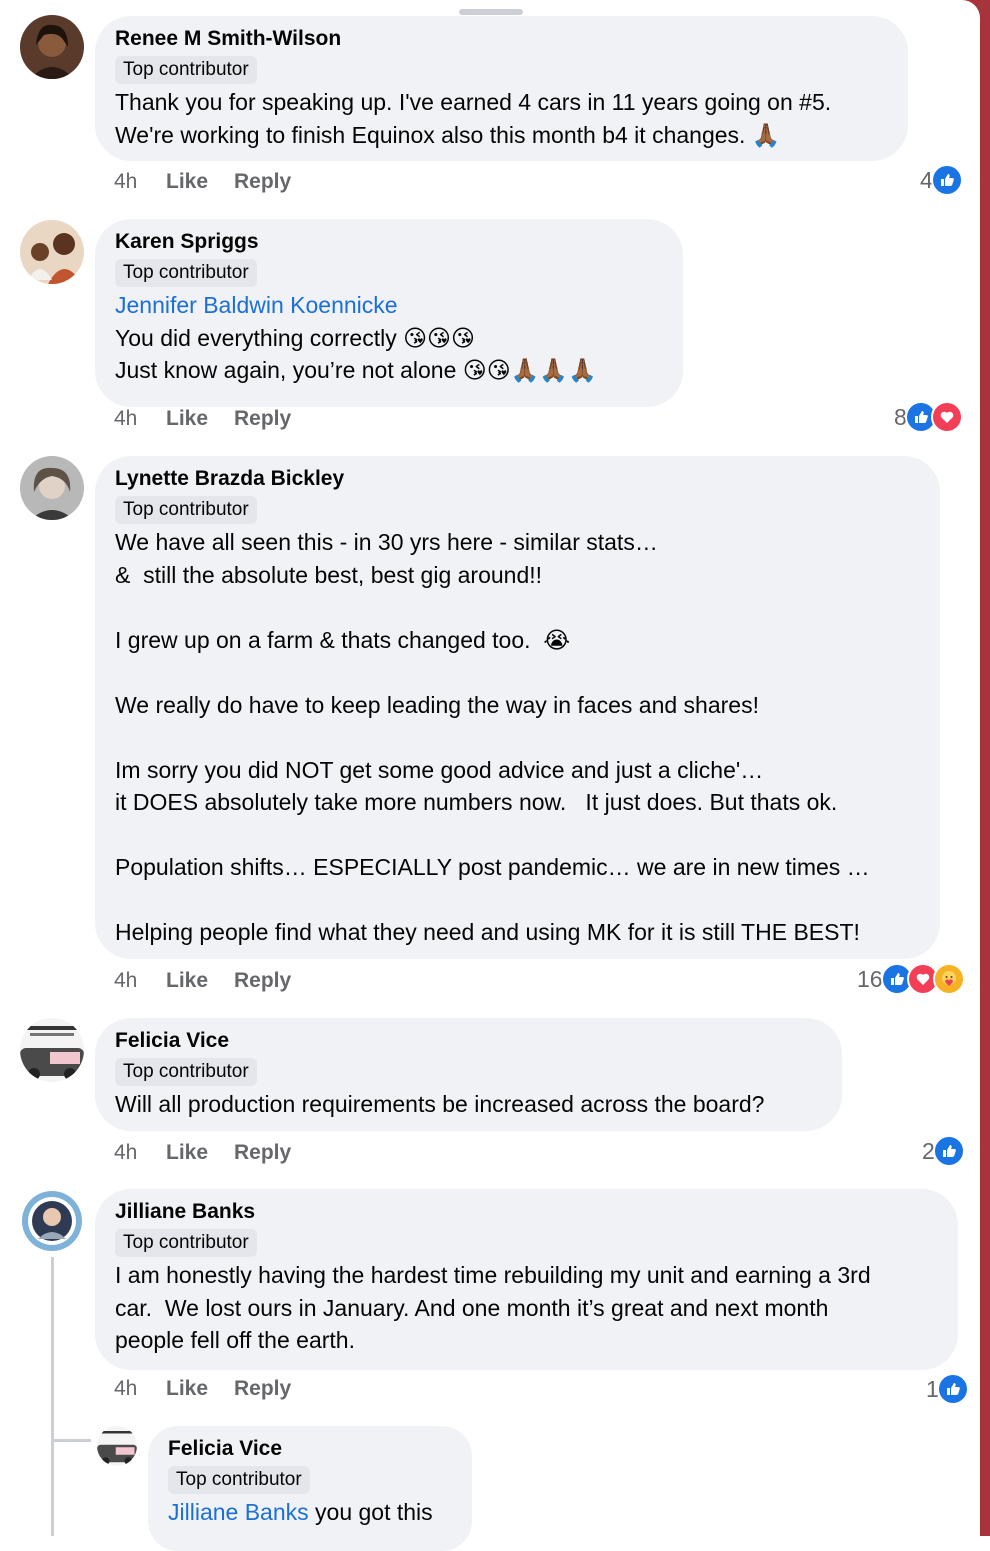 The image size is (990, 1551). I want to click on mention-link: Jennifer Baldwin Koennicke, so click(389, 305).